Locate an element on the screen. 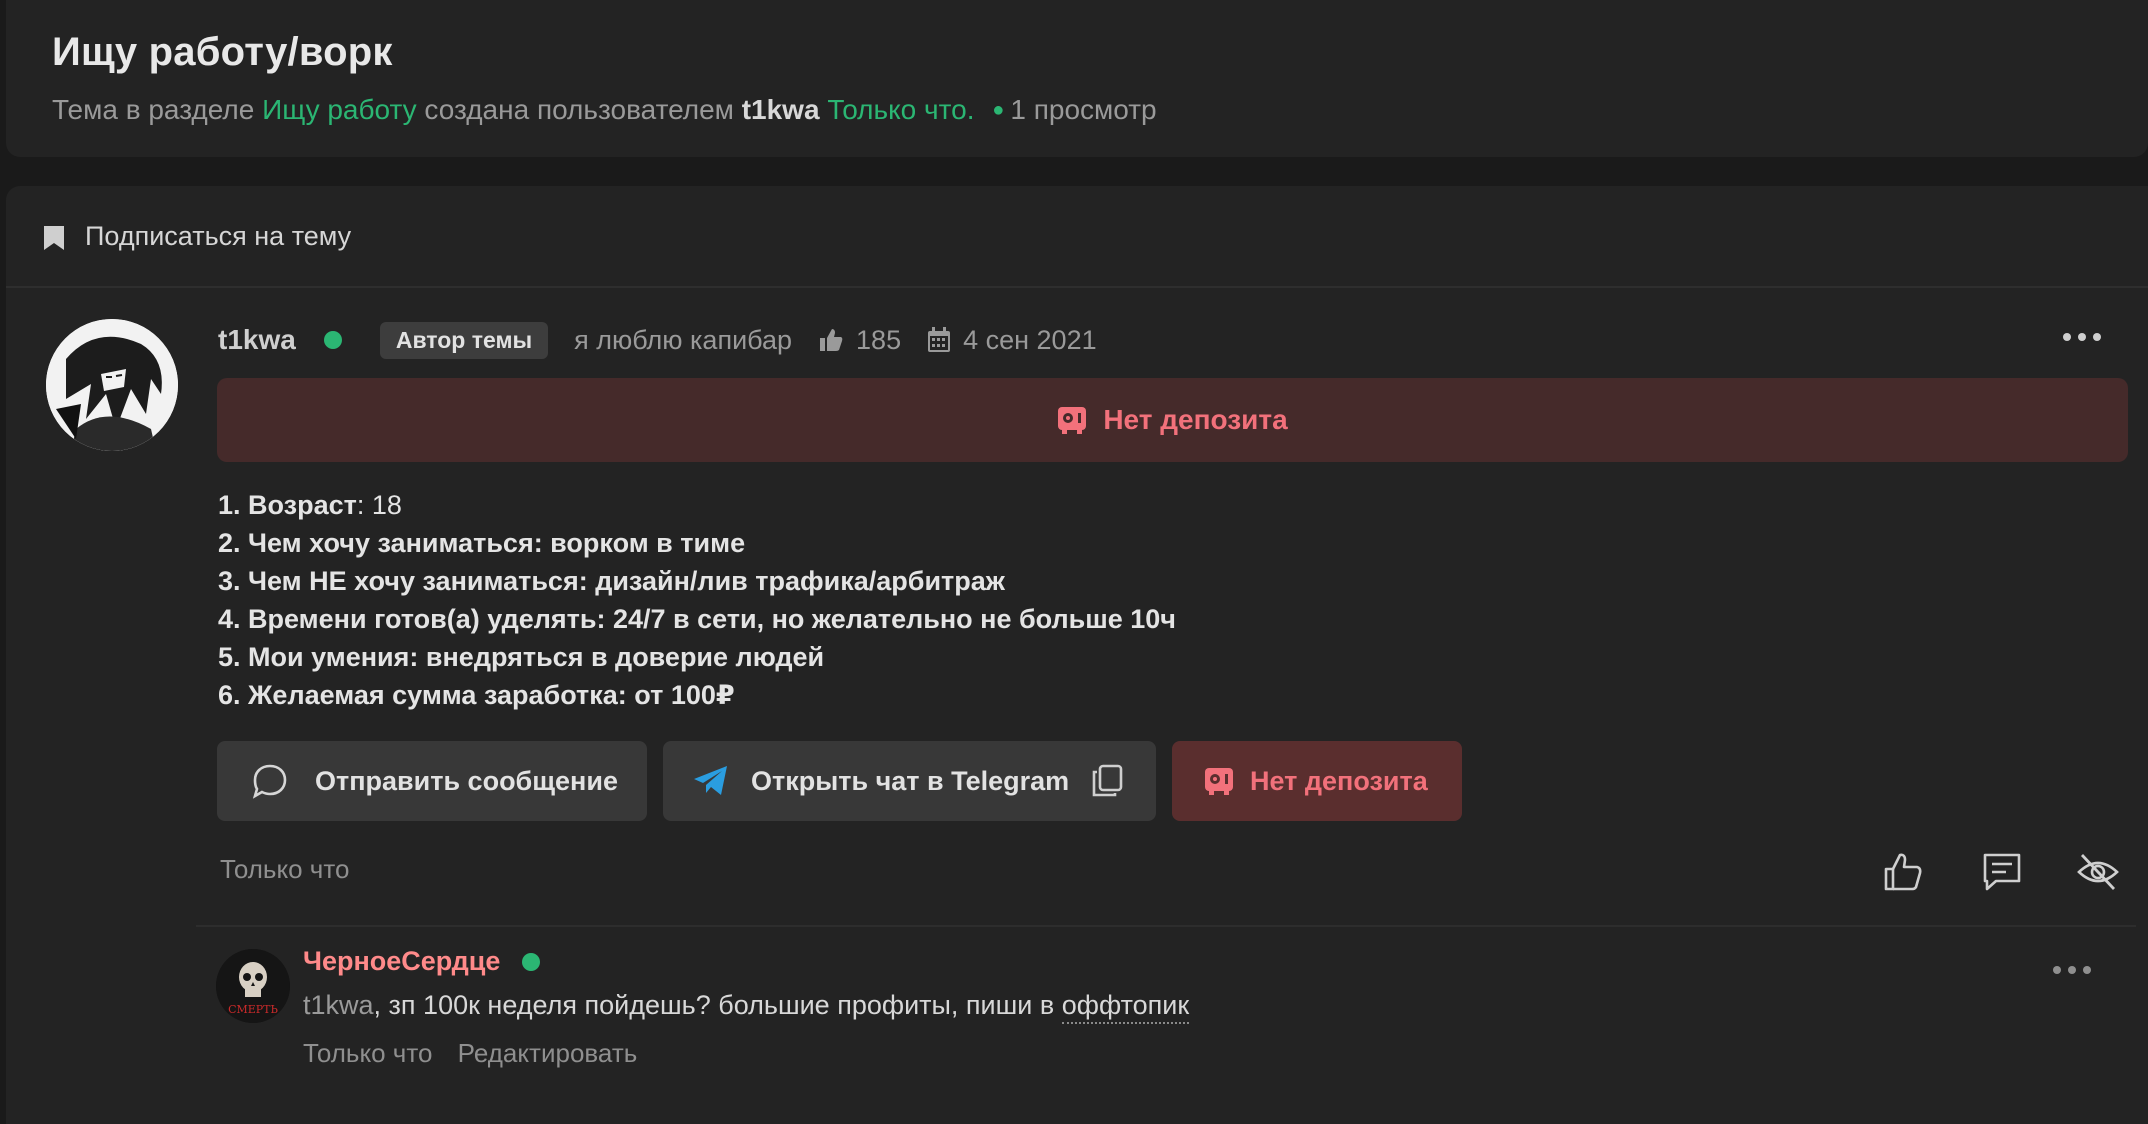 The image size is (2148, 1124). send-message-button: Отправить сообщение is located at coordinates (432, 781).